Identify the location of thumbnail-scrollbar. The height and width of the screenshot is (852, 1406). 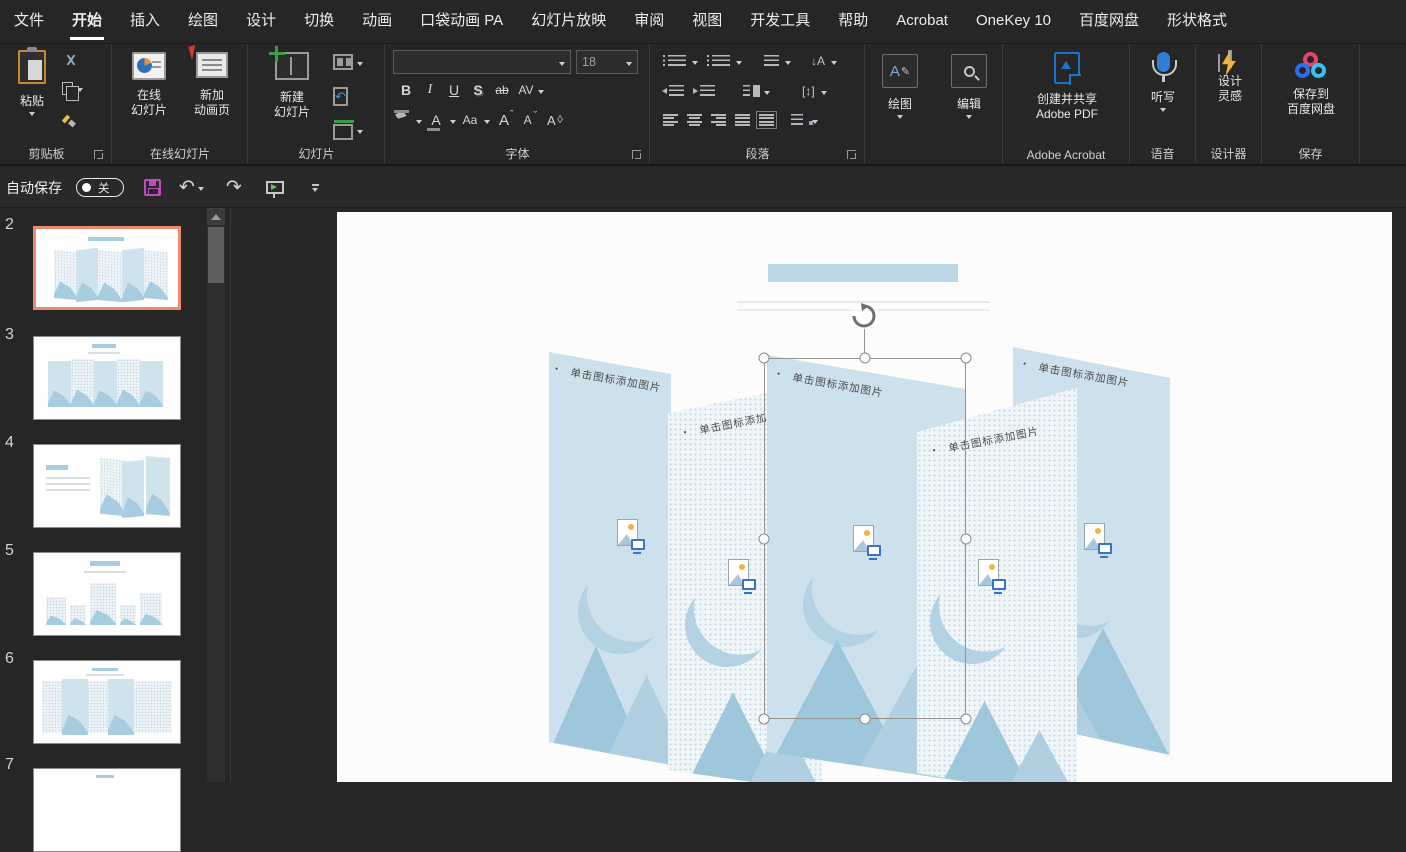
(216, 495).